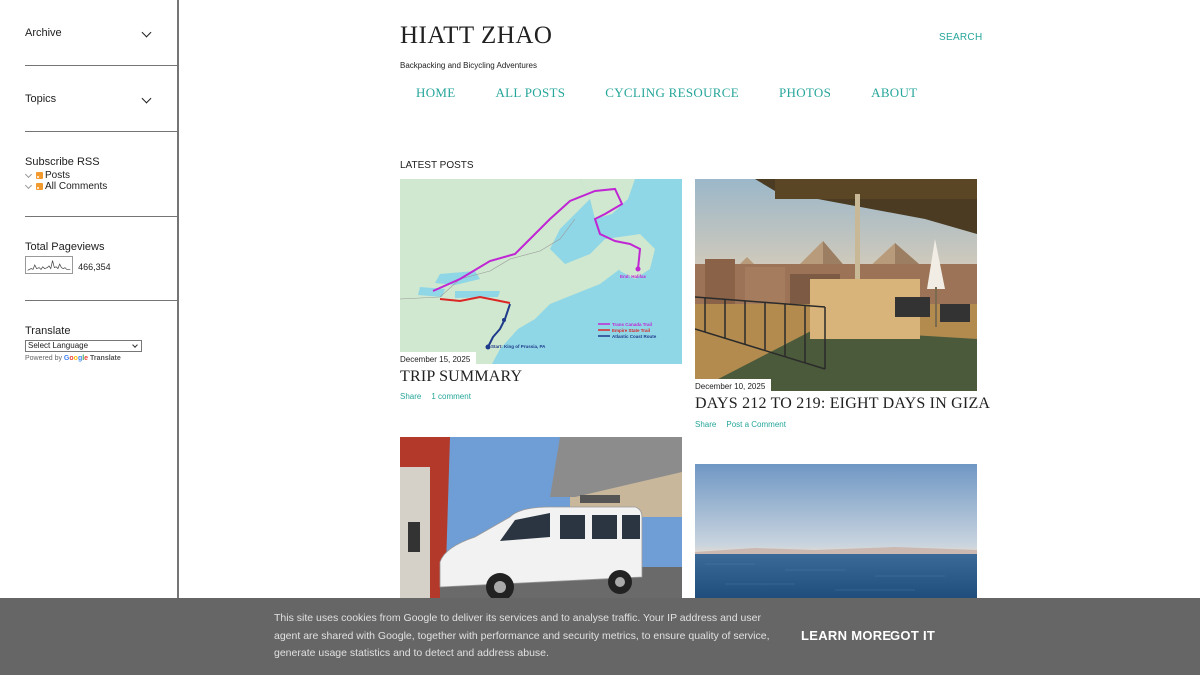 The image size is (1200, 675). What do you see at coordinates (62, 162) in the screenshot?
I see `rss-title: Subscribe RSS` at bounding box center [62, 162].